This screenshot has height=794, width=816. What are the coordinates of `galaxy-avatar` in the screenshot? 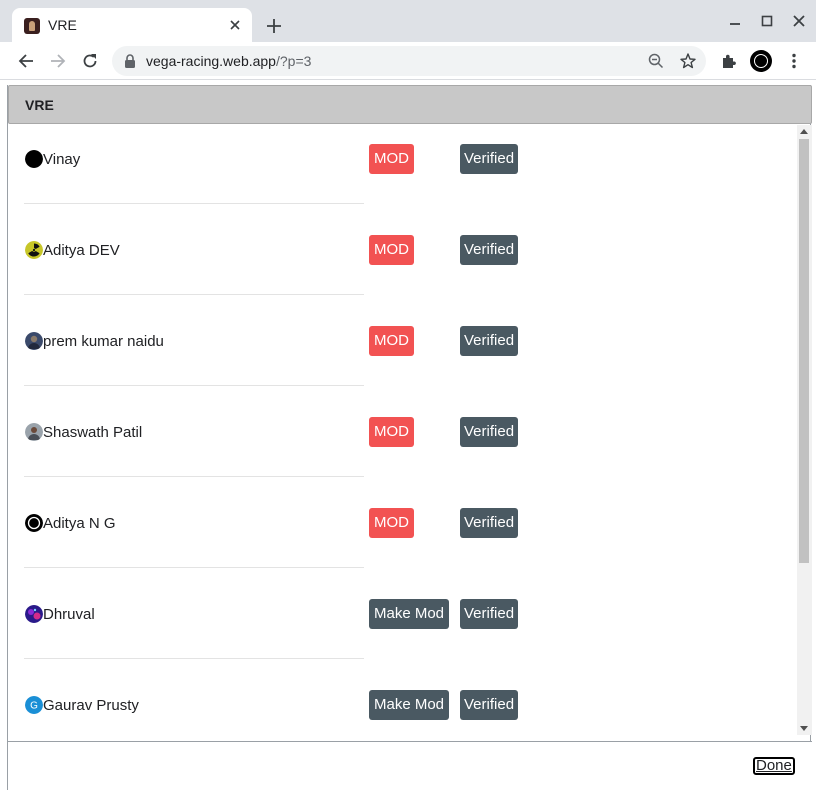 It's located at (34, 614).